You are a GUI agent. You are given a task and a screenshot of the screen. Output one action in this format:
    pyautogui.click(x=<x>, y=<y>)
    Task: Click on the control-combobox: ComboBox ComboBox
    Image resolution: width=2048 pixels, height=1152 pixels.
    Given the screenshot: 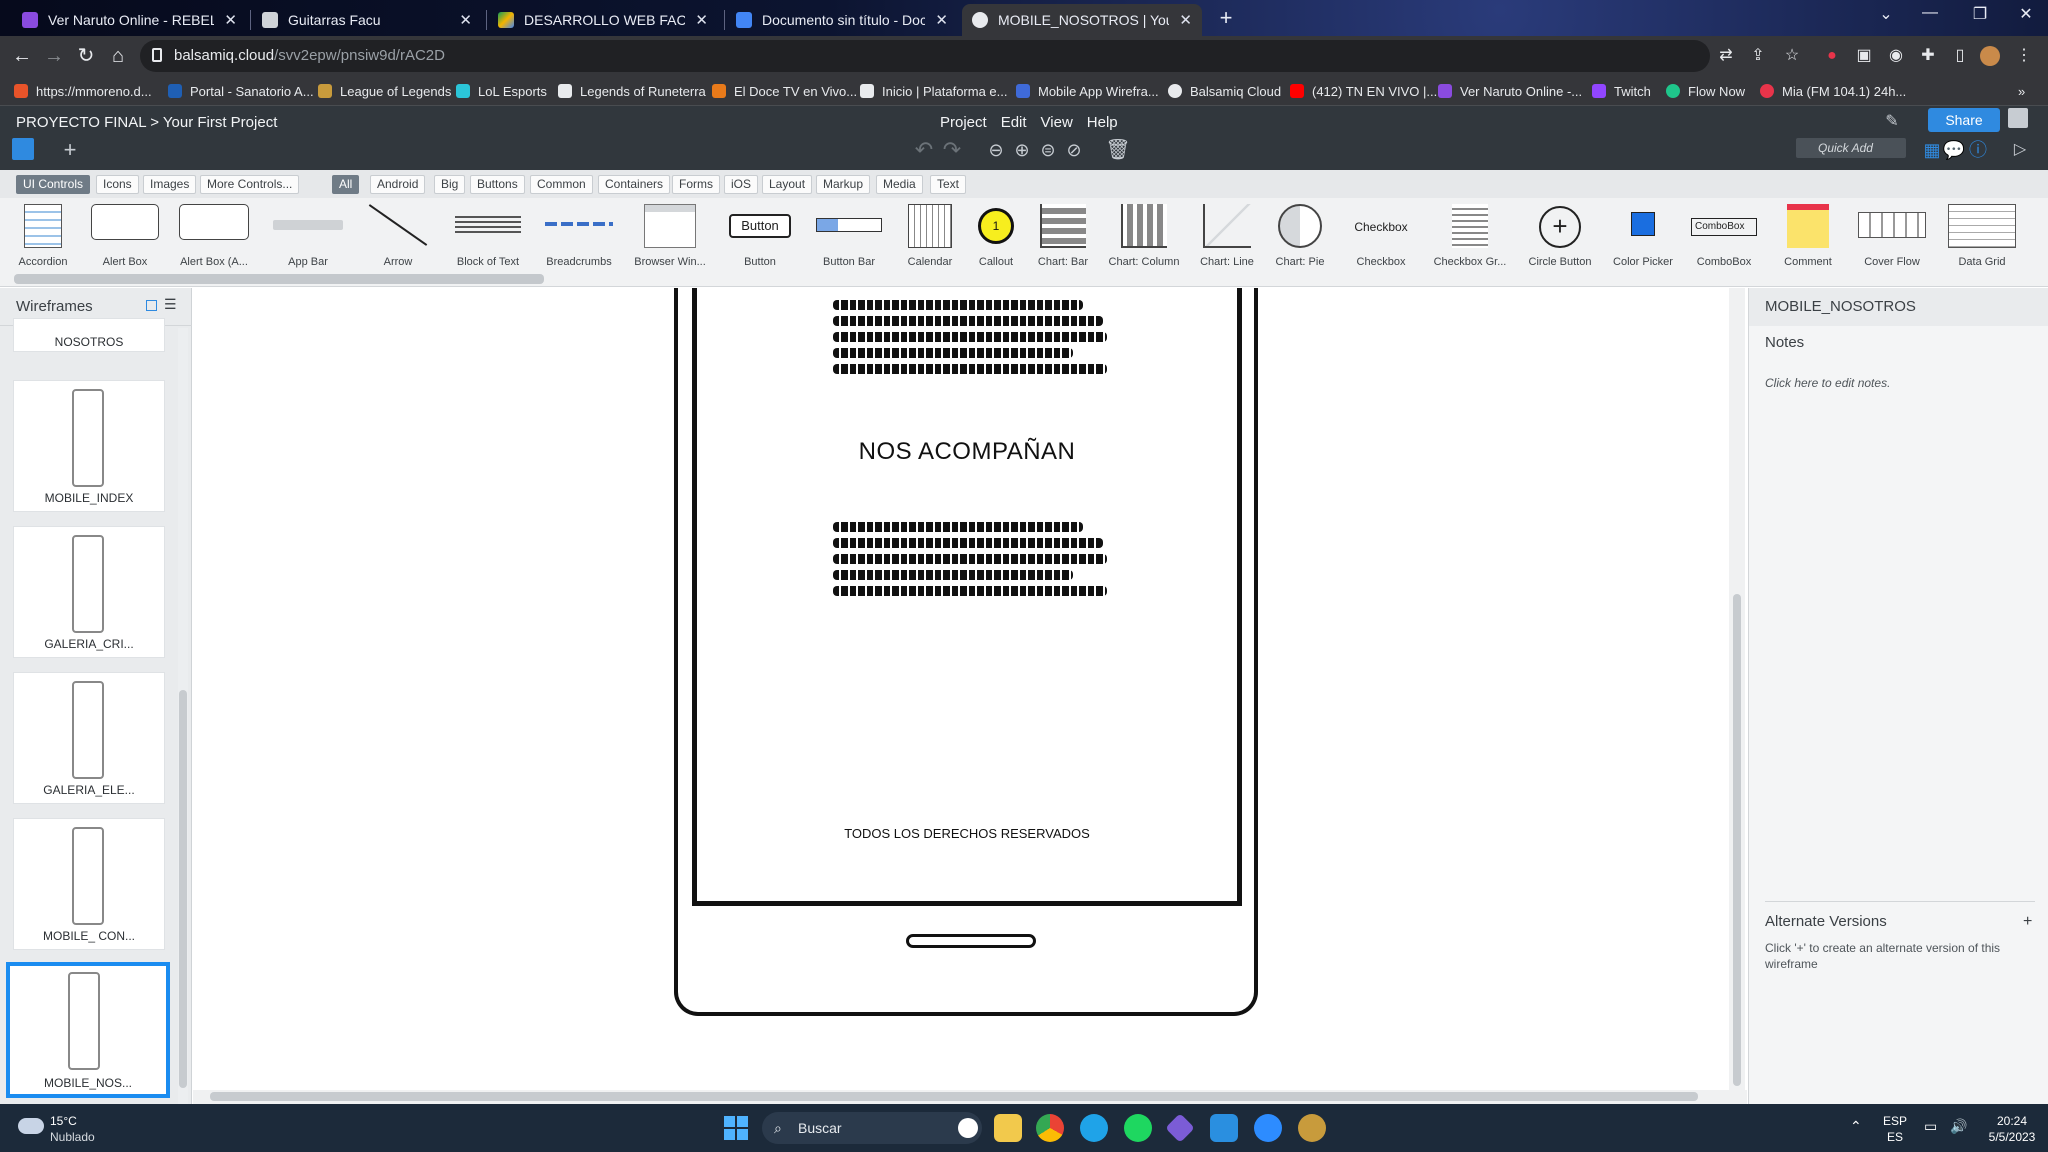 What is the action you would take?
    pyautogui.click(x=1724, y=237)
    